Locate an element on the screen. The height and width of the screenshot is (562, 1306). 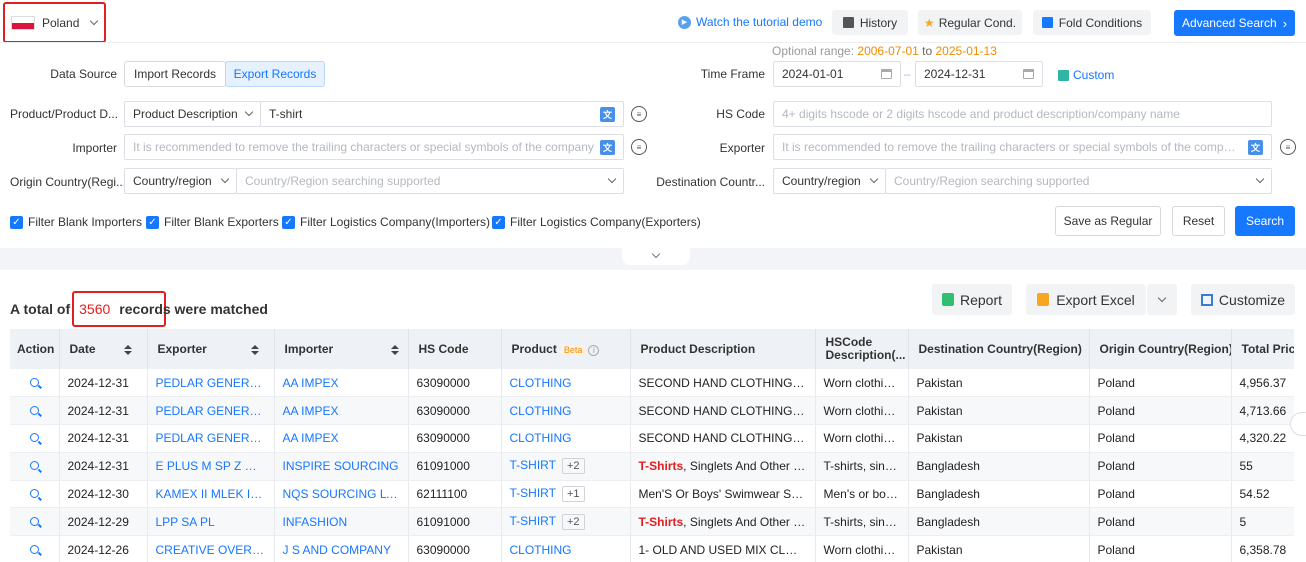
report-button: Report is located at coordinates (972, 299).